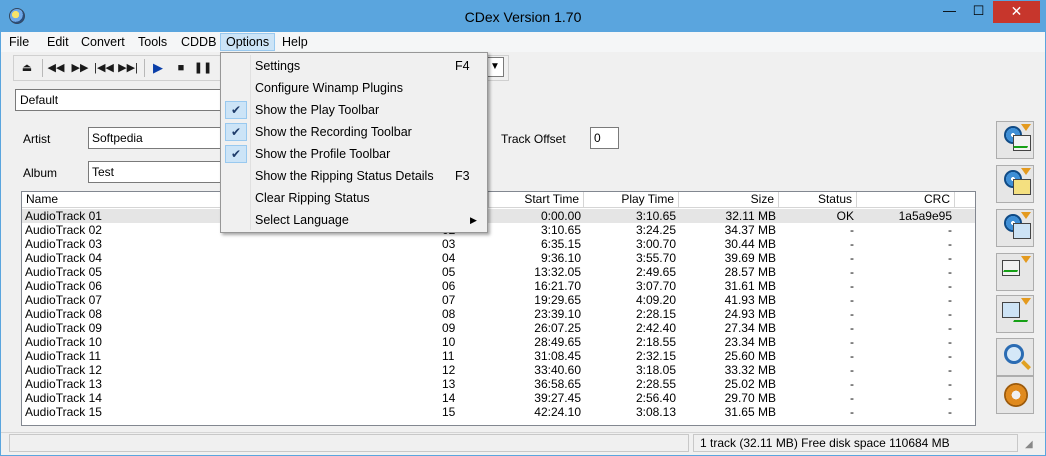  What do you see at coordinates (80, 68) in the screenshot?
I see `fast-forward-icon: ▶▶` at bounding box center [80, 68].